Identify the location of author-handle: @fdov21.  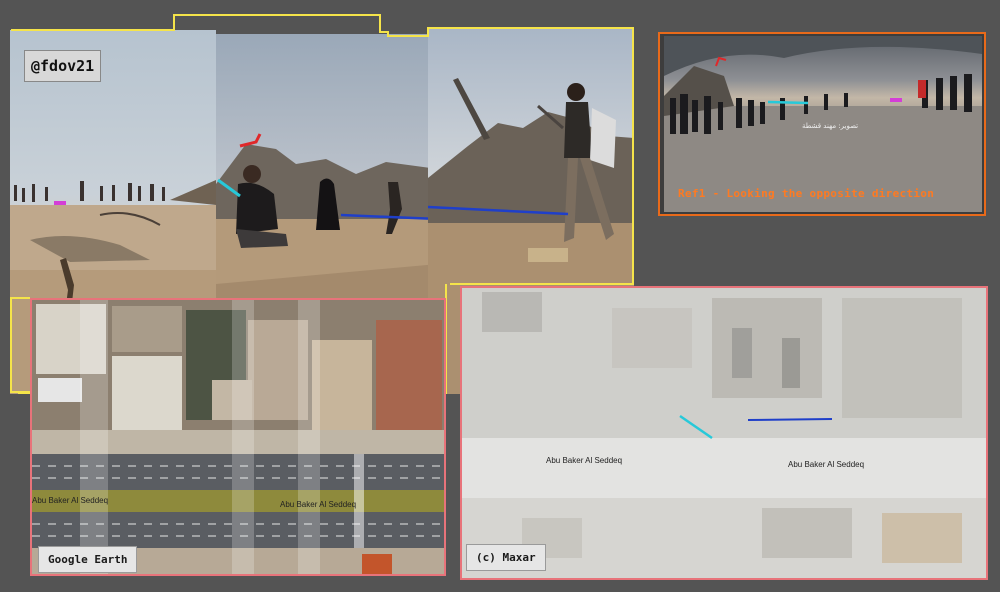
(63, 66).